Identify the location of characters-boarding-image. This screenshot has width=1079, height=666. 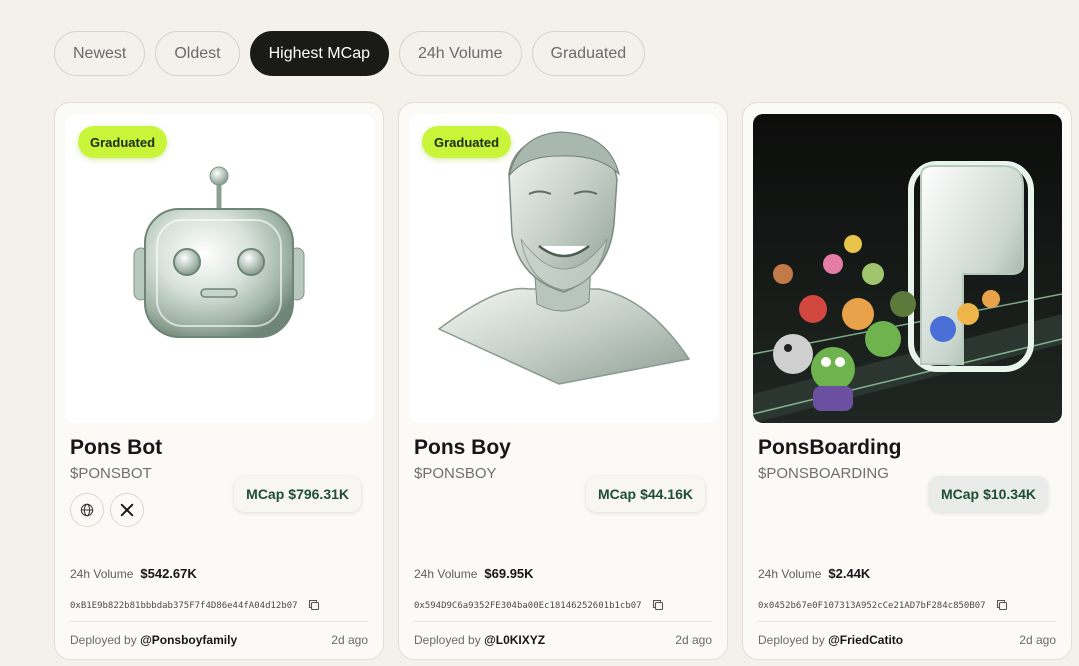
(907, 268).